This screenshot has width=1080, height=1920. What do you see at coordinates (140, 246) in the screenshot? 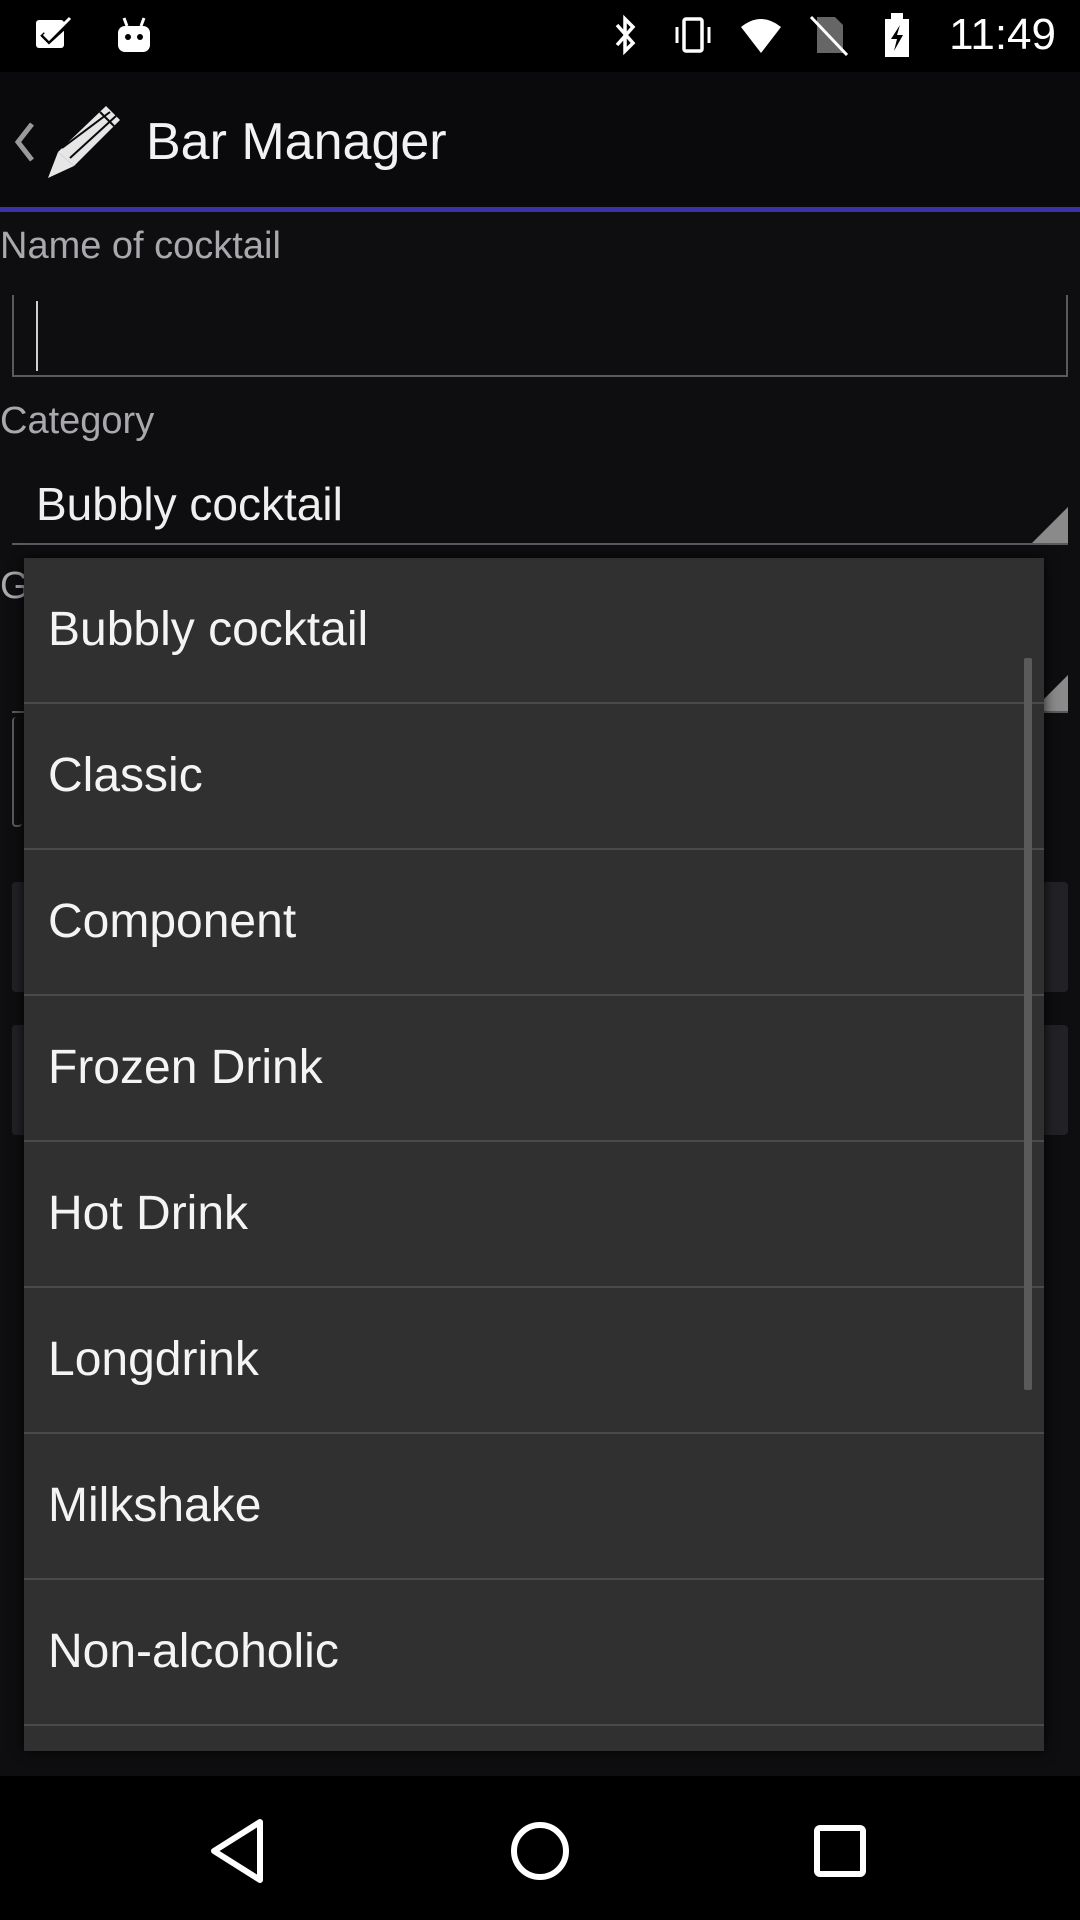
I see `name-label: Name of cocktail` at bounding box center [140, 246].